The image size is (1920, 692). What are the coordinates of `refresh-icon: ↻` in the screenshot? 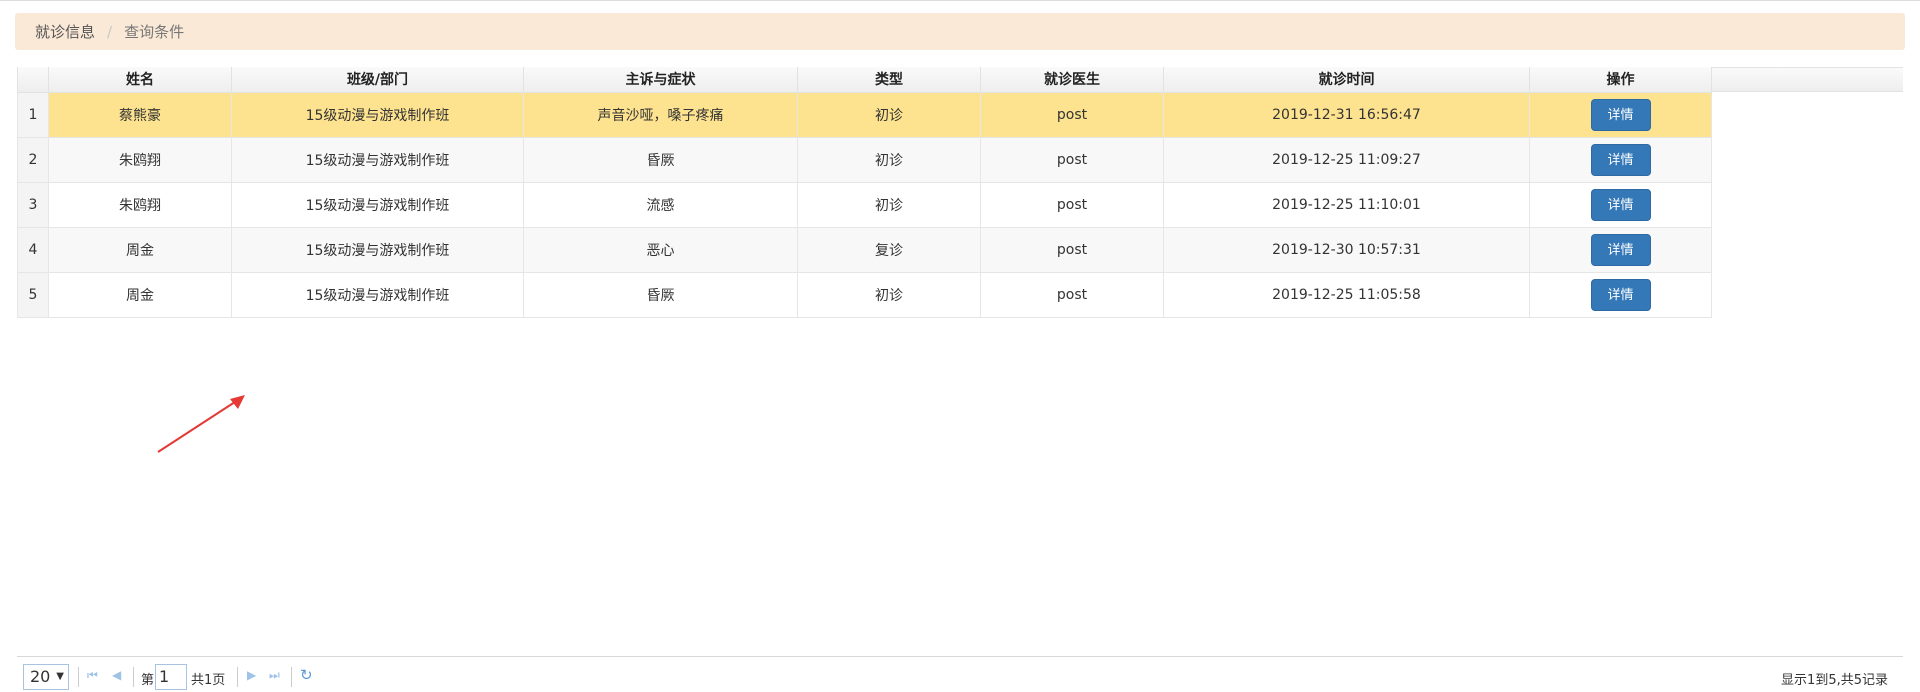 It's located at (306, 675).